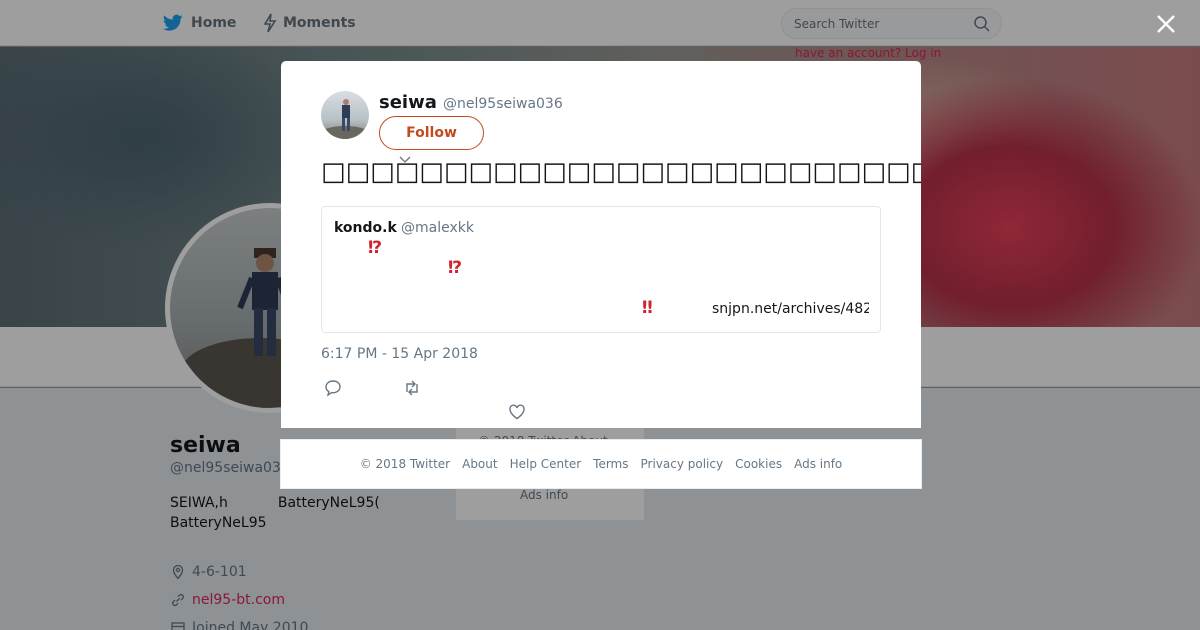  What do you see at coordinates (412, 388) in the screenshot?
I see `retweet-icon` at bounding box center [412, 388].